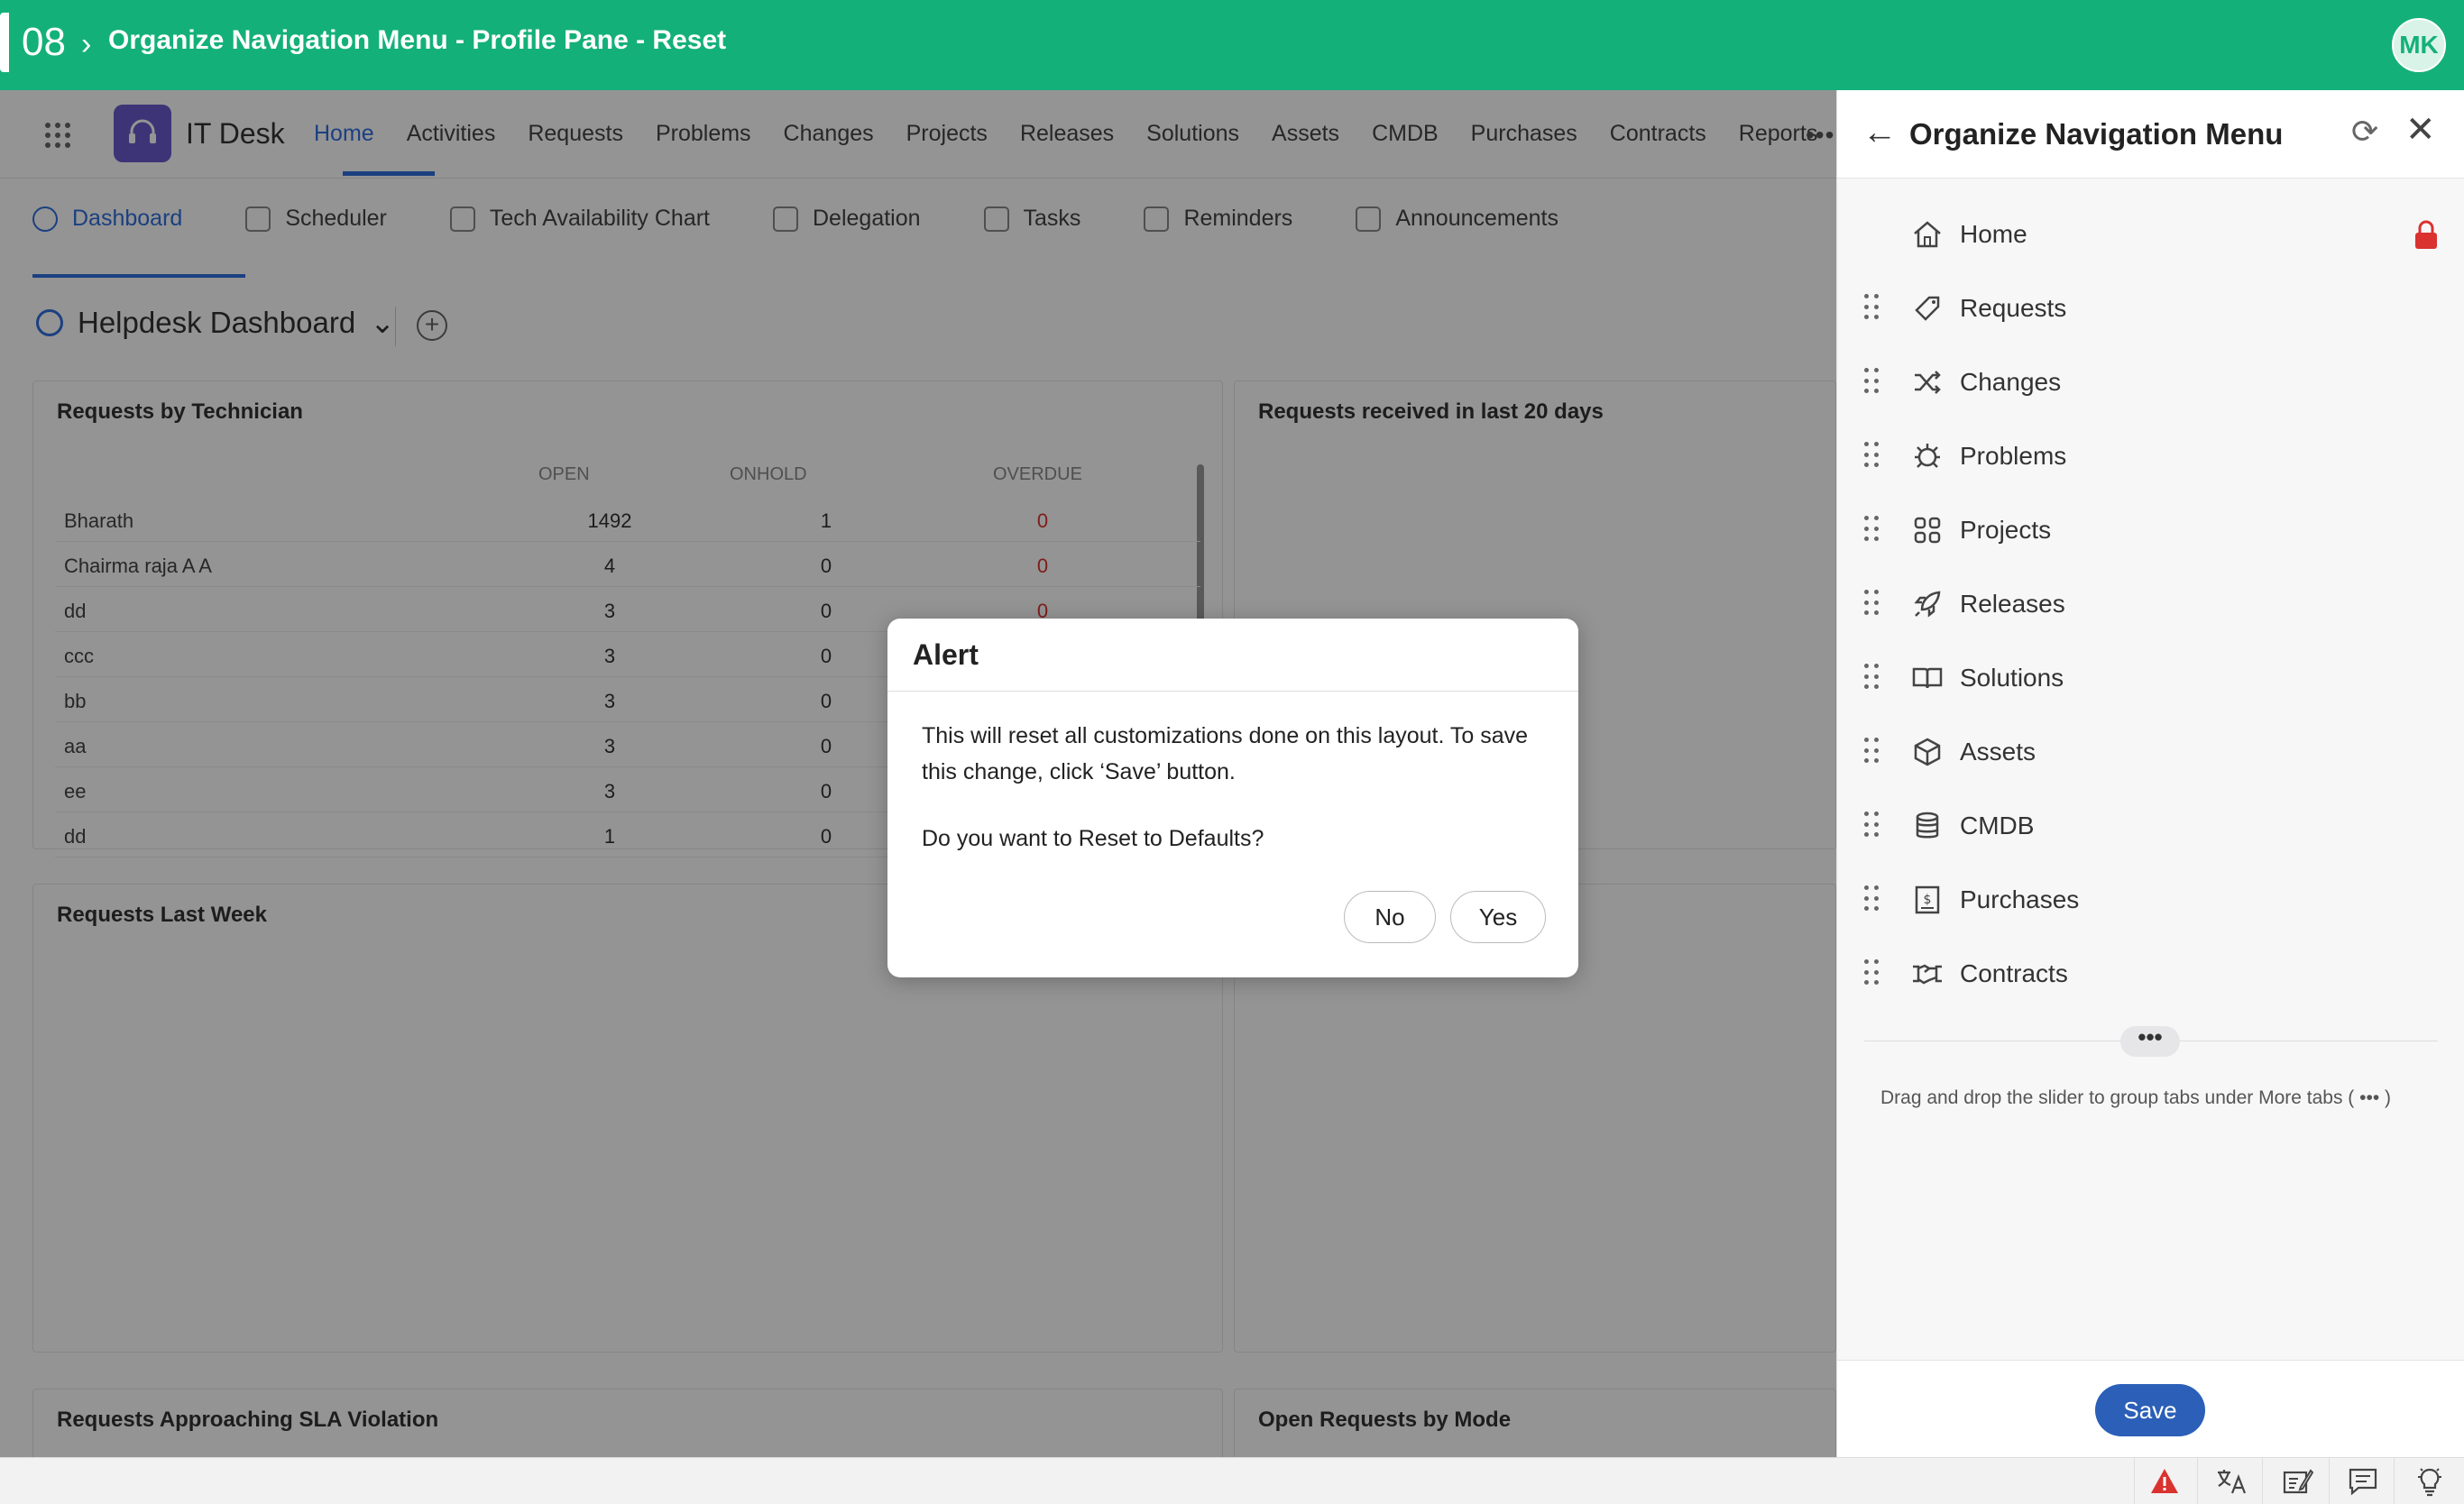 The width and height of the screenshot is (2464, 1504). Describe the element at coordinates (2150, 235) in the screenshot. I see `nav-item-home: Home` at that location.